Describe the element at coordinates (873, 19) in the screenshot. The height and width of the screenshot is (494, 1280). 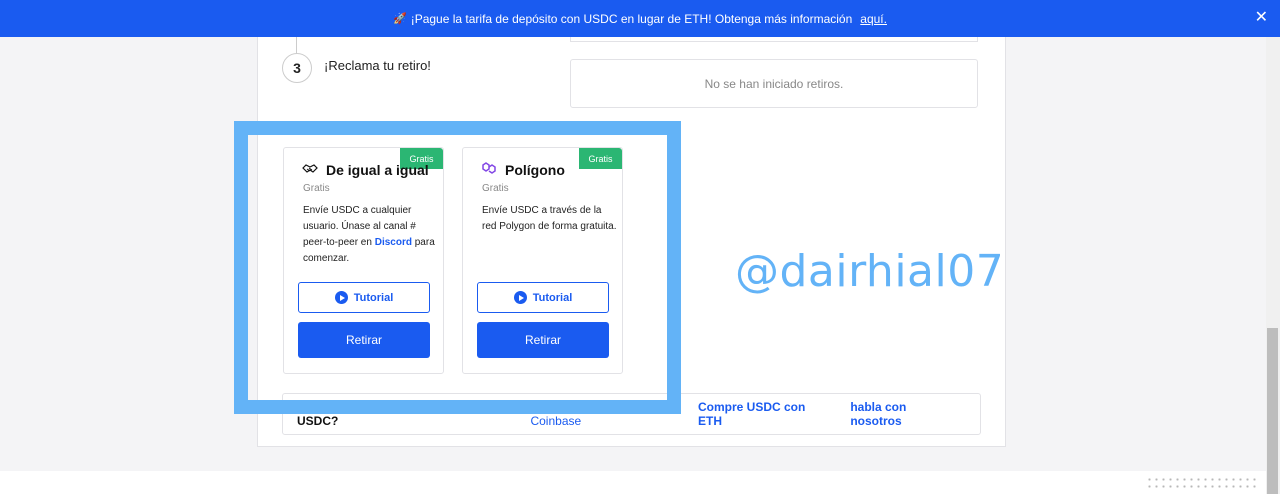
I see `banner-link: aquí.` at that location.